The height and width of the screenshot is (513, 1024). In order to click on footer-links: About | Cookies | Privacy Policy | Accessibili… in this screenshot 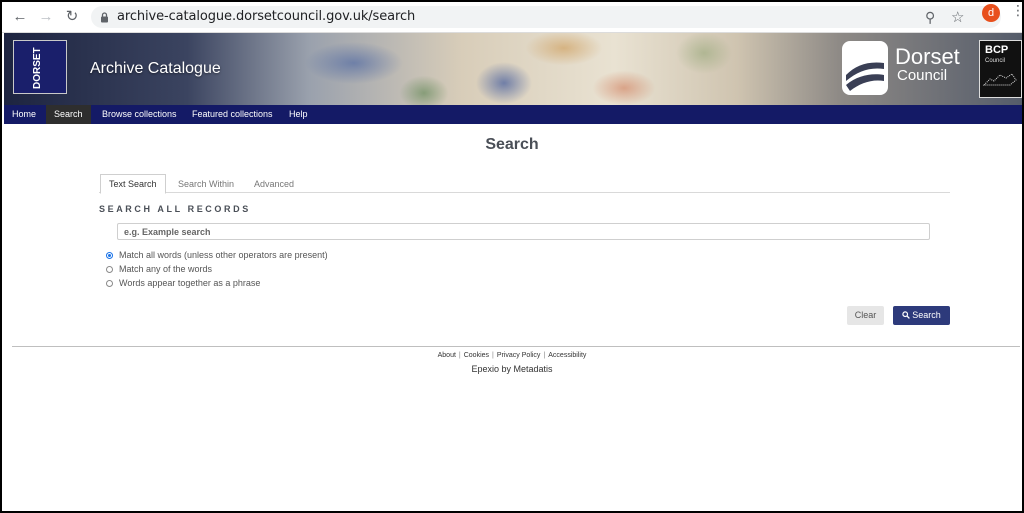, I will do `click(512, 355)`.